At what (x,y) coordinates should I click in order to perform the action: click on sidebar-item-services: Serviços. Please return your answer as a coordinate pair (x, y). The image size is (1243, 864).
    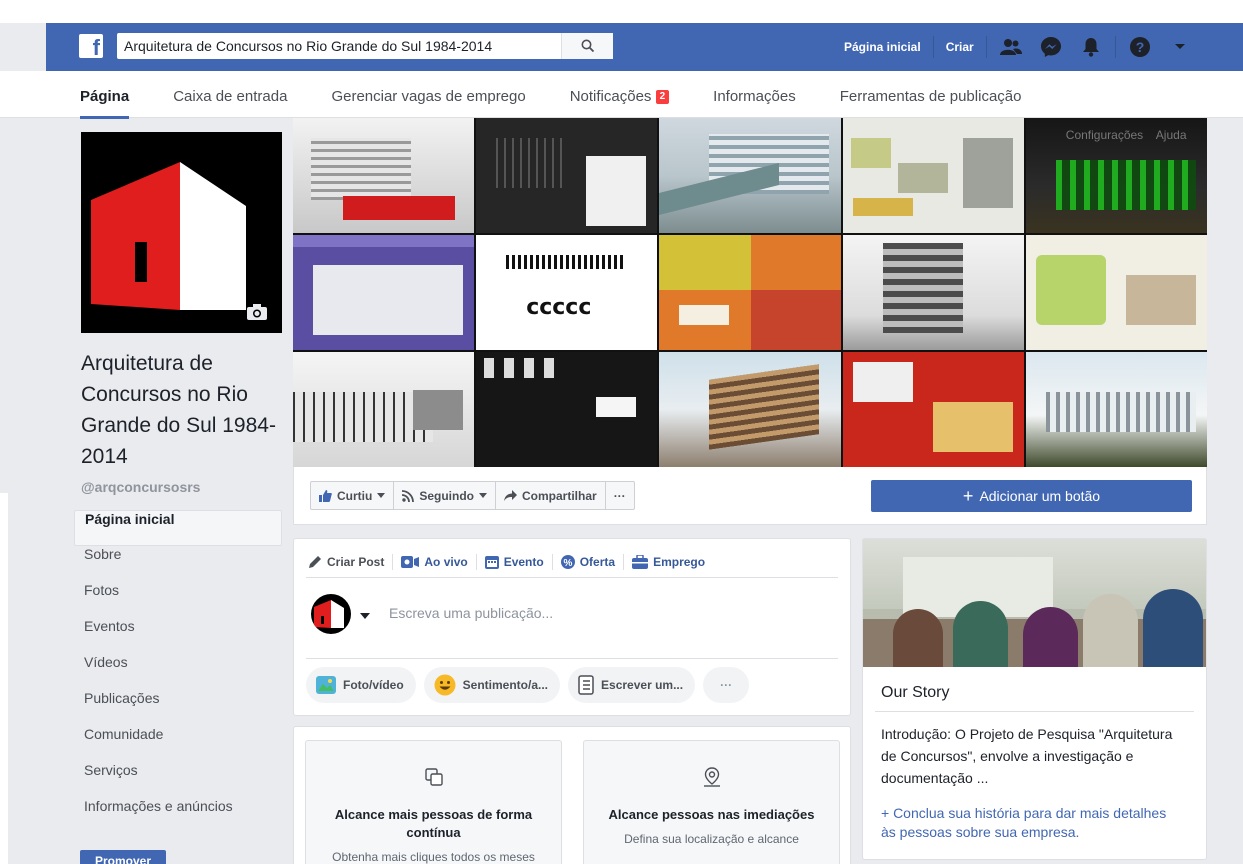
    Looking at the image, I should click on (178, 780).